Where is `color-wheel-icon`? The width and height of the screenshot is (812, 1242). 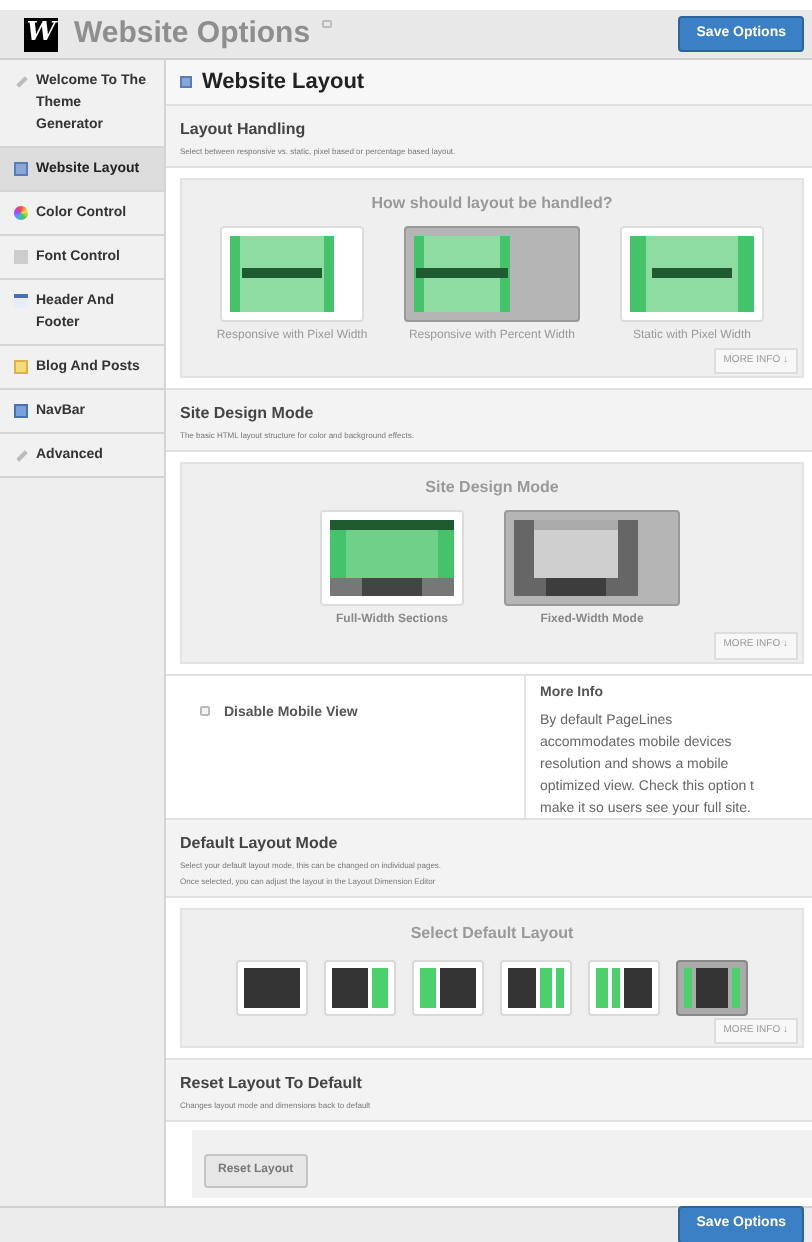
color-wheel-icon is located at coordinates (21, 213).